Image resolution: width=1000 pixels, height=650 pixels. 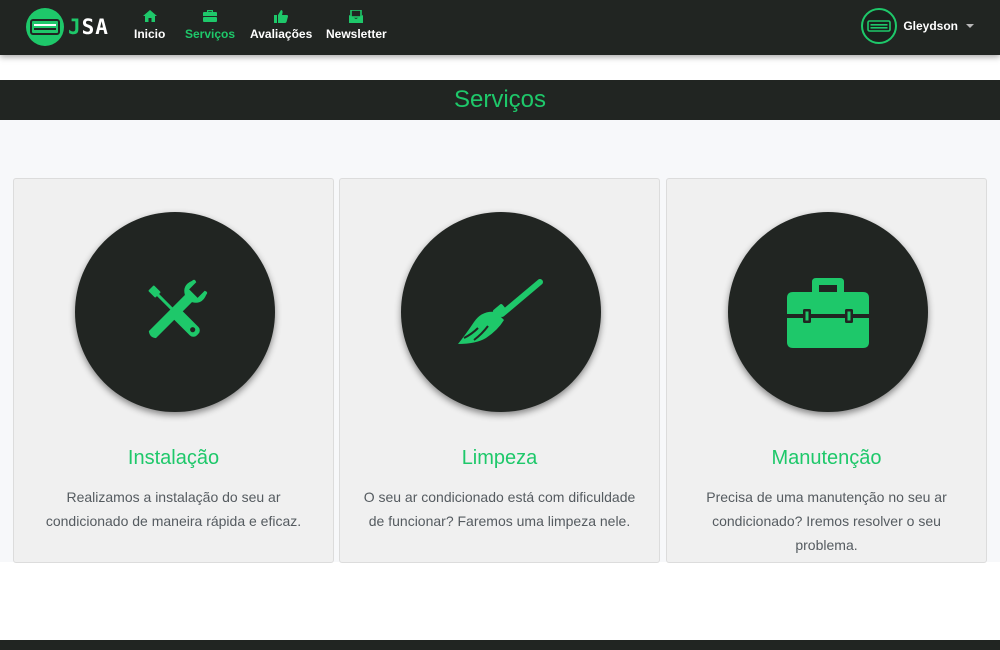 I want to click on card-title: Instalação, so click(x=173, y=458).